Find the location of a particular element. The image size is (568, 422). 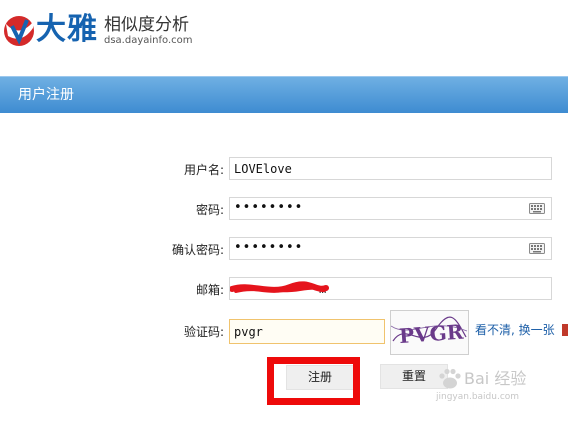

highlight-annotation is located at coordinates (313, 381).